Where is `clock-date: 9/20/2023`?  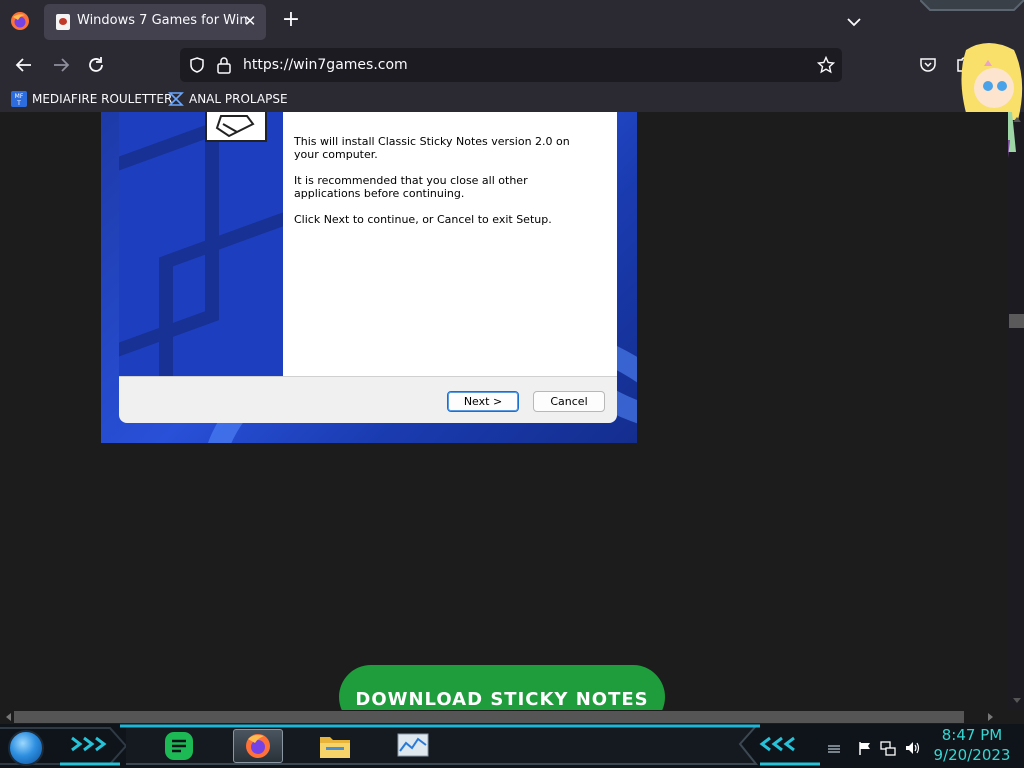 clock-date: 9/20/2023 is located at coordinates (972, 755).